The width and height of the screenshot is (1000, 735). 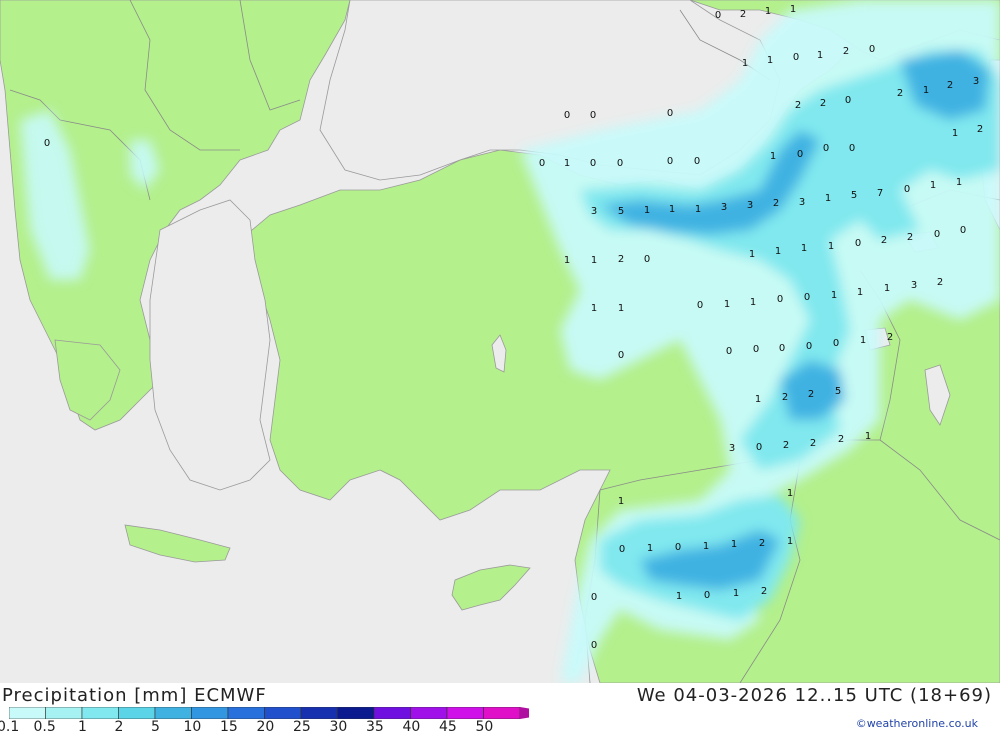 I want to click on color-legend, so click(x=269, y=713).